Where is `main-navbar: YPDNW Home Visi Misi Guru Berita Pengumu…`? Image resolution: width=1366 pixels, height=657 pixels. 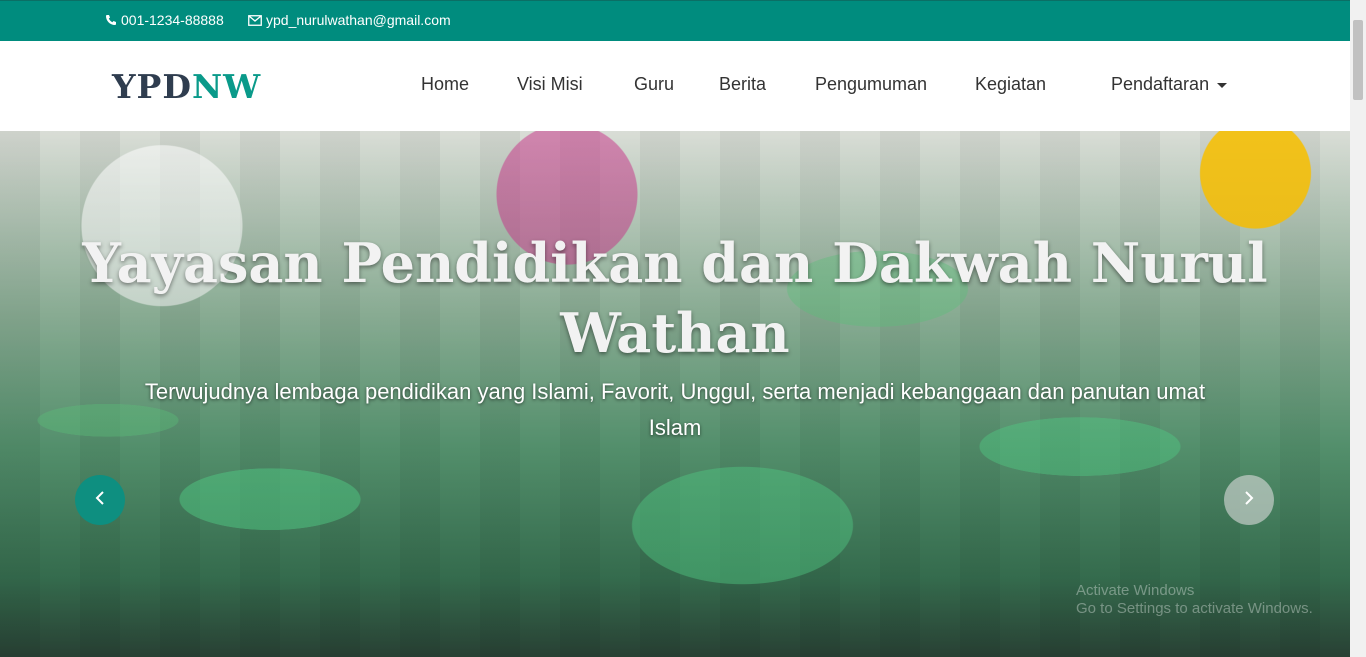 main-navbar: YPDNW Home Visi Misi Guru Berita Pengumu… is located at coordinates (675, 86).